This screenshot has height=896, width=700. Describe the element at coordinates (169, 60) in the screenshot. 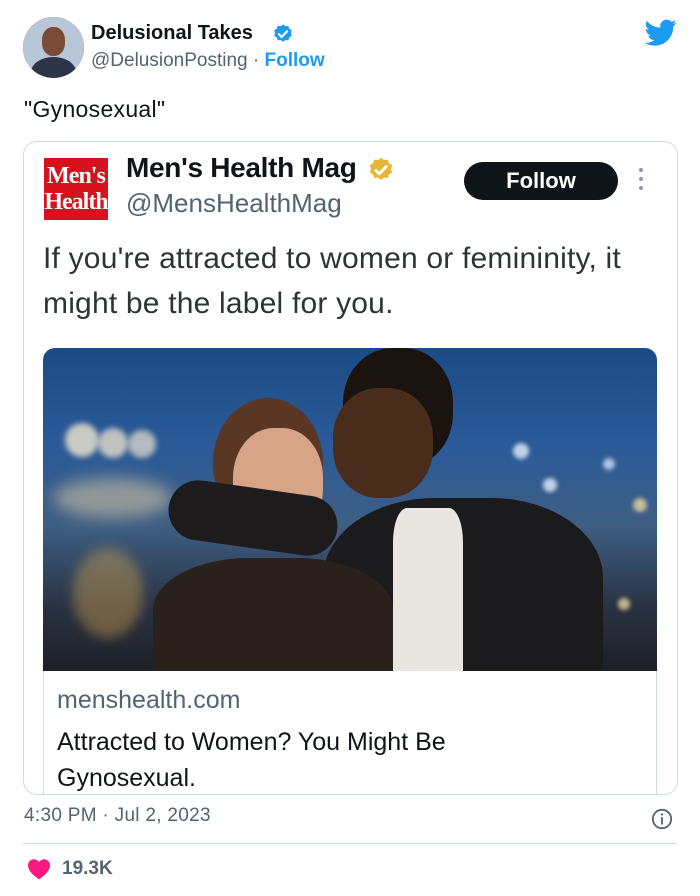

I see `author-handle: @DelusionPosting` at that location.